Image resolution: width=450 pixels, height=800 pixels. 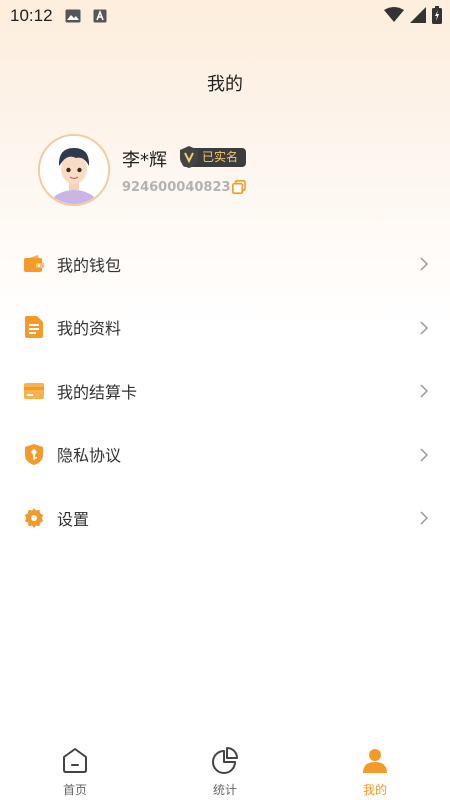 What do you see at coordinates (225, 84) in the screenshot?
I see `page-title: 我的` at bounding box center [225, 84].